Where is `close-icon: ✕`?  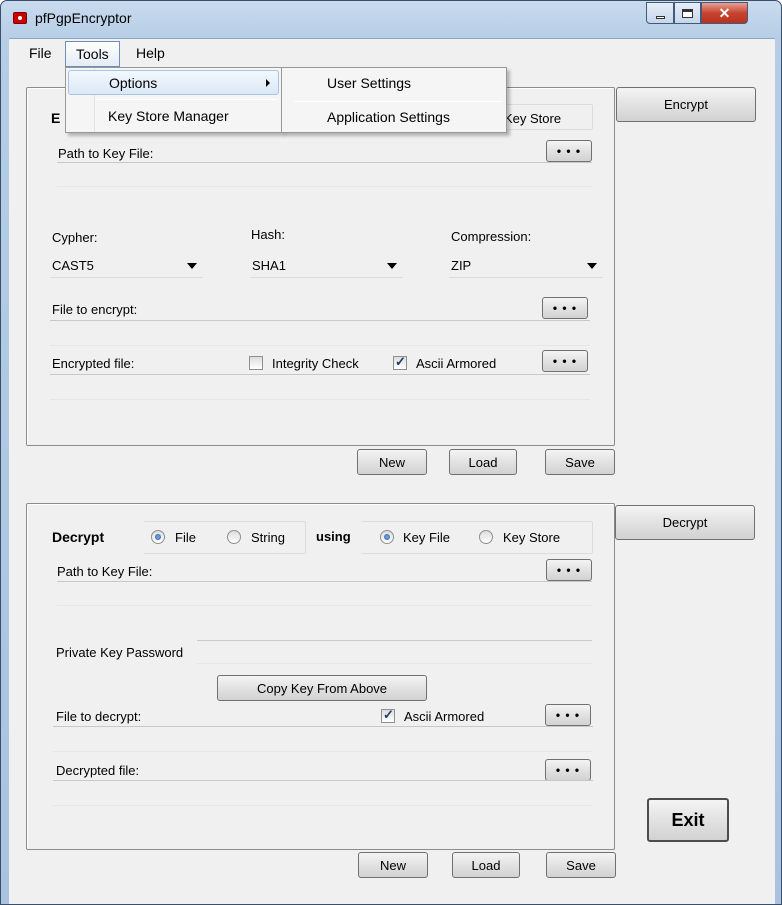 close-icon: ✕ is located at coordinates (724, 12).